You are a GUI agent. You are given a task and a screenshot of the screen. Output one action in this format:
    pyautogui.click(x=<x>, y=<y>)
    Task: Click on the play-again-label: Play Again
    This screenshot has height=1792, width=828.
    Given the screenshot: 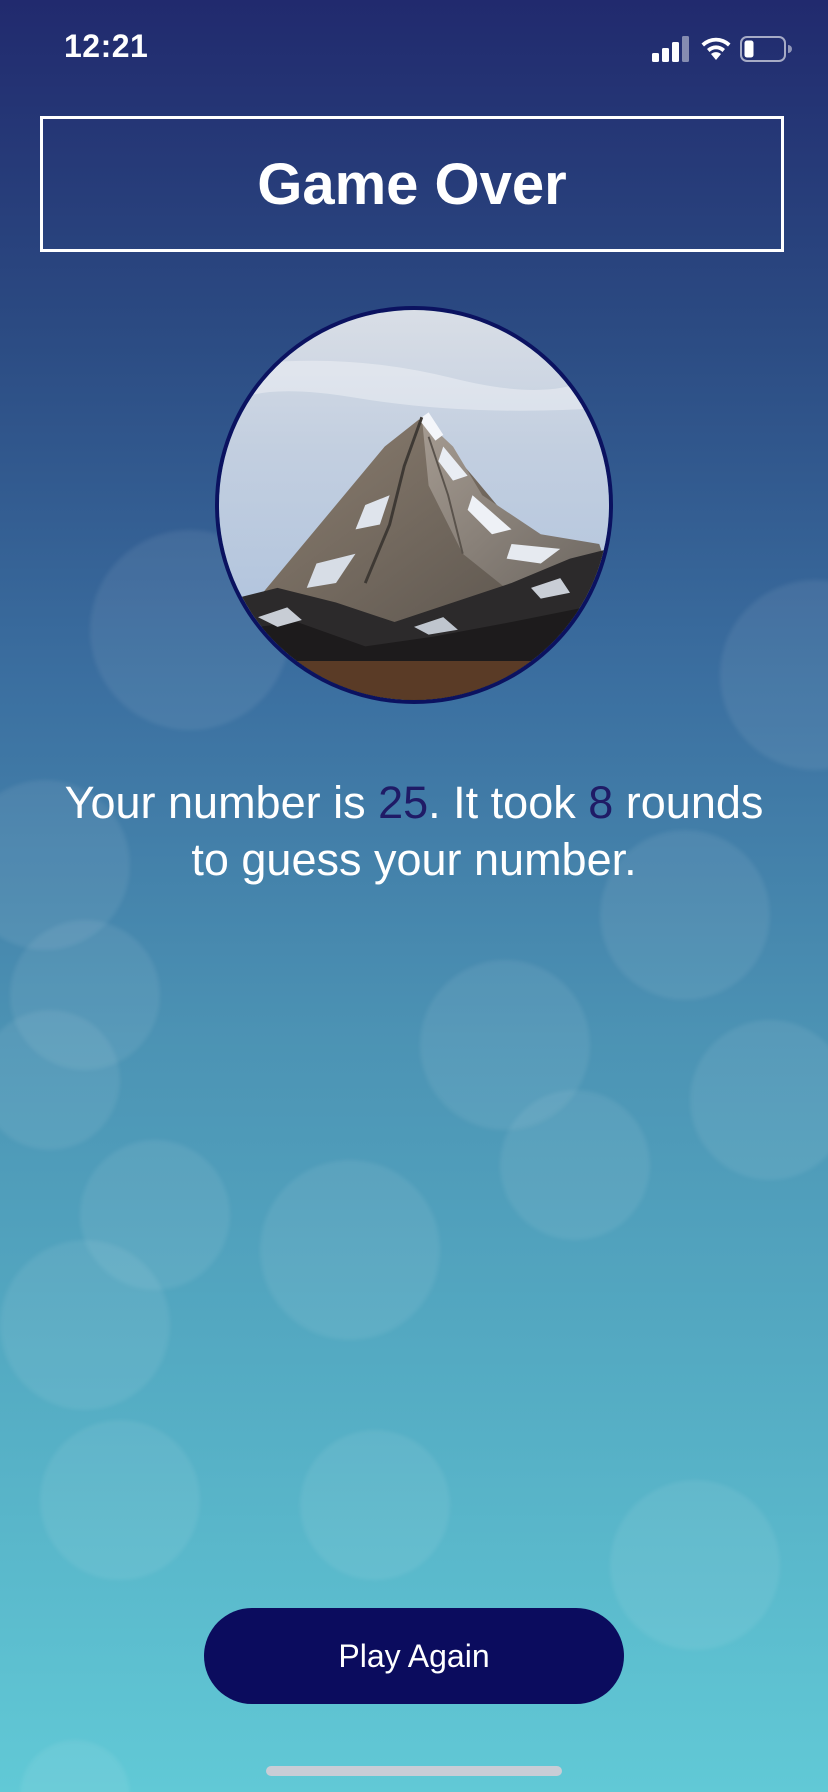 What is the action you would take?
    pyautogui.click(x=414, y=1655)
    